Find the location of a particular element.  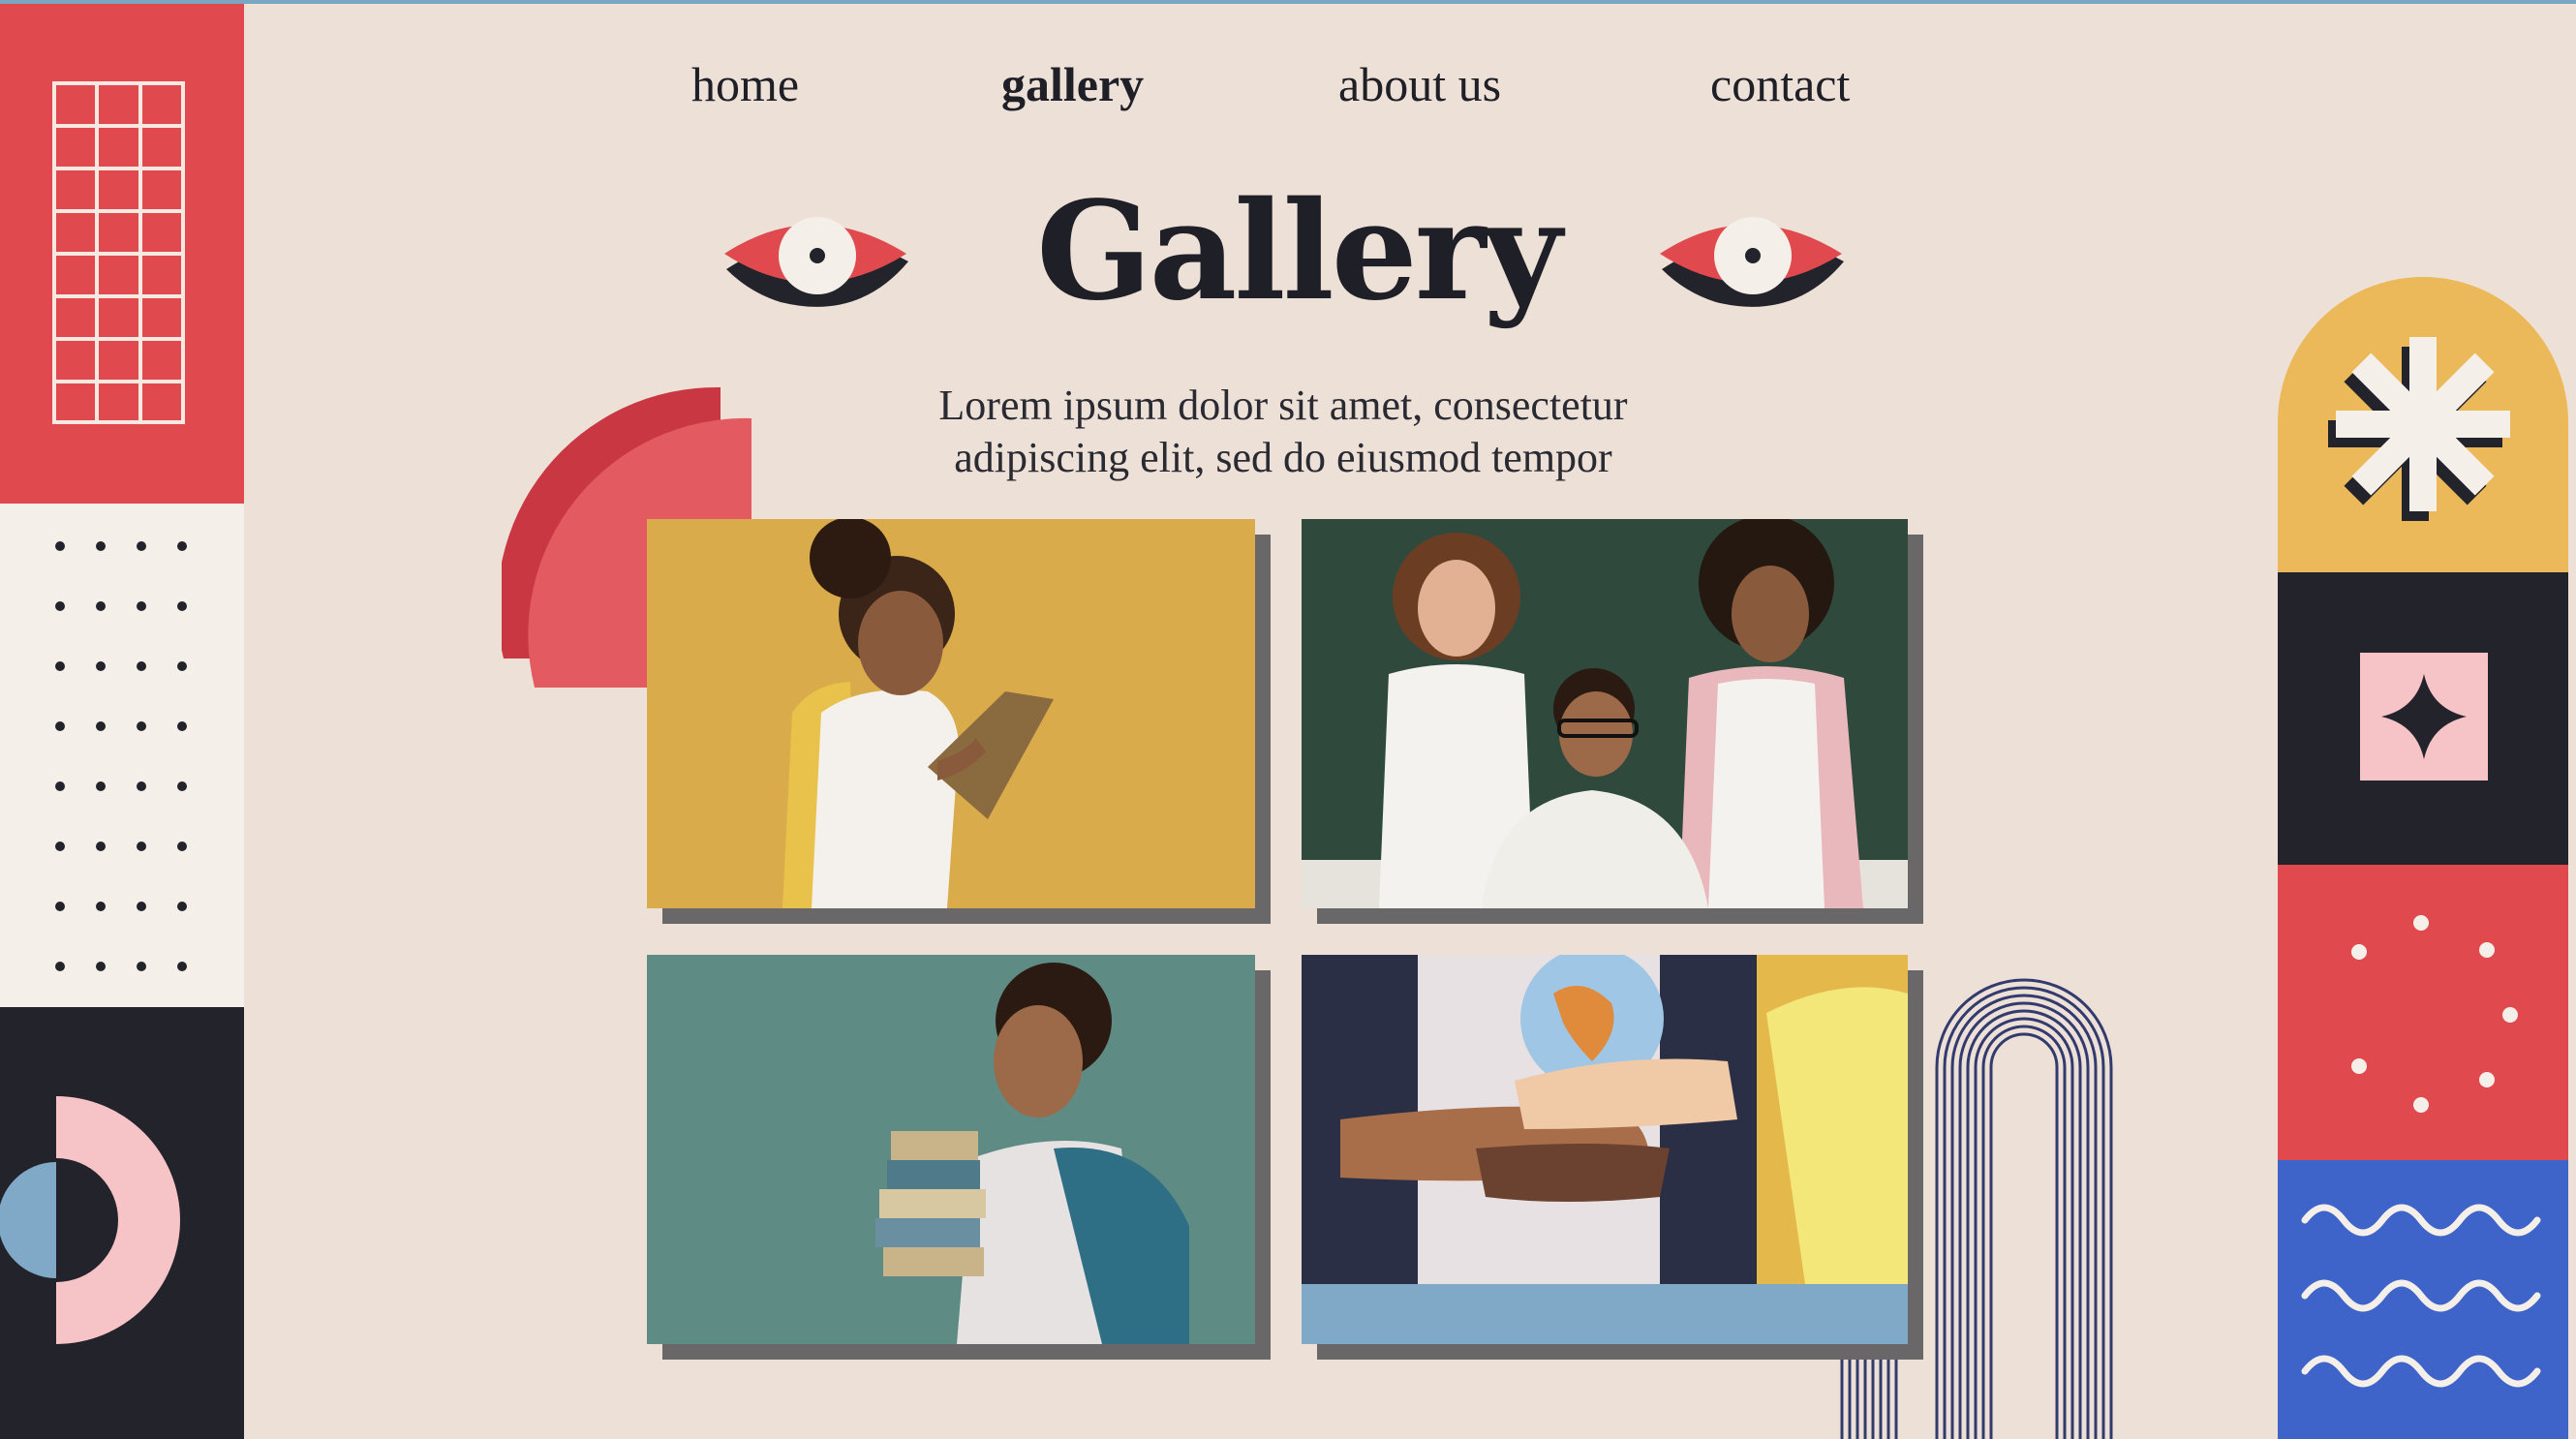

left-dark-panel is located at coordinates (122, 1223).